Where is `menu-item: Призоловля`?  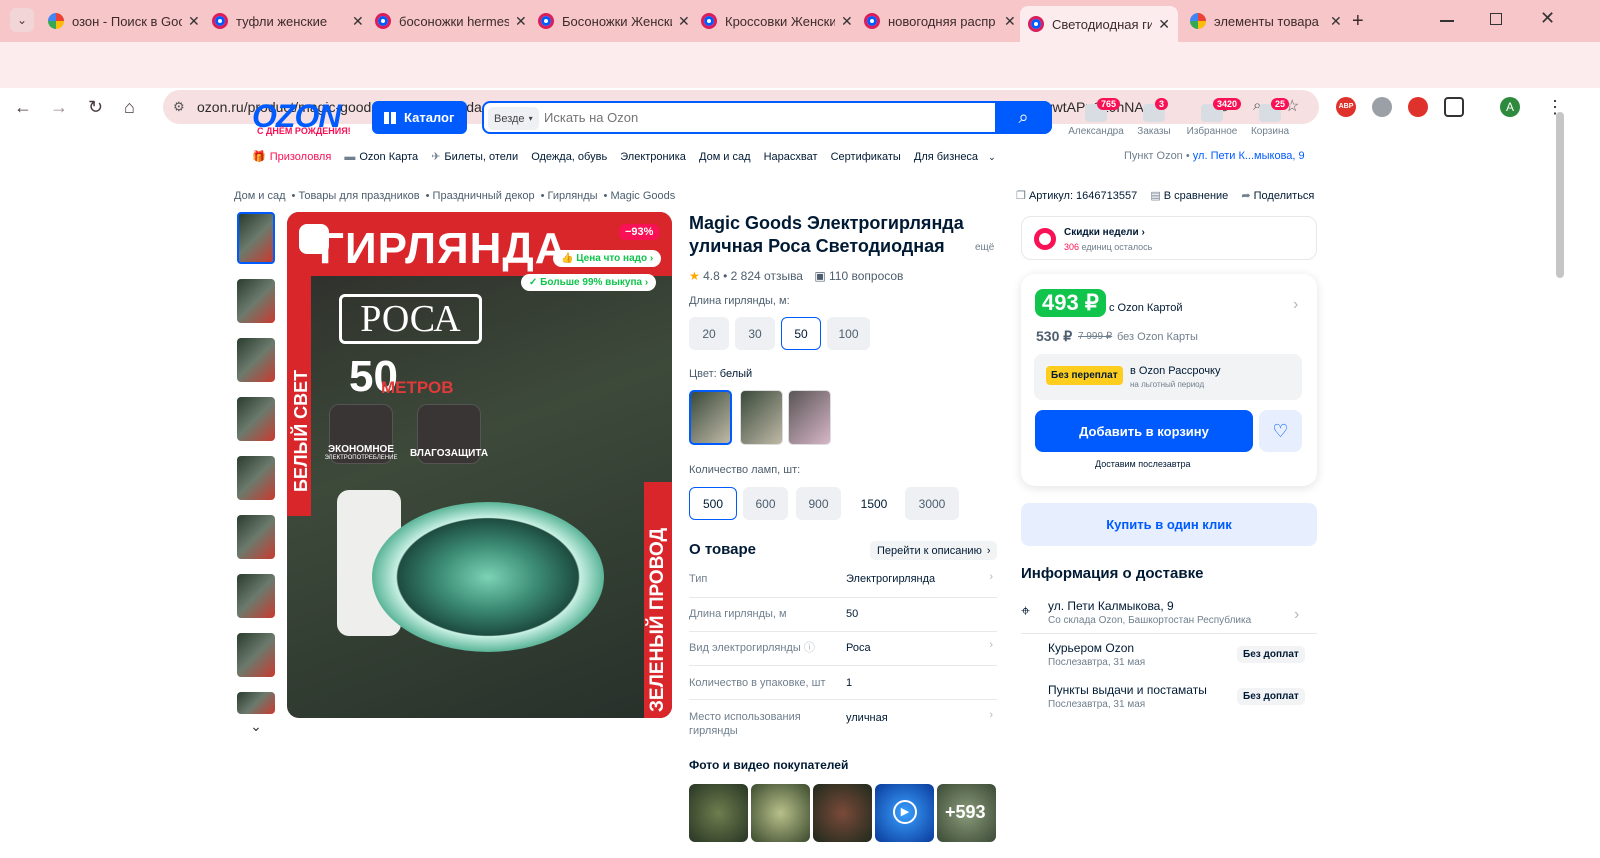 menu-item: Призоловля is located at coordinates (301, 157).